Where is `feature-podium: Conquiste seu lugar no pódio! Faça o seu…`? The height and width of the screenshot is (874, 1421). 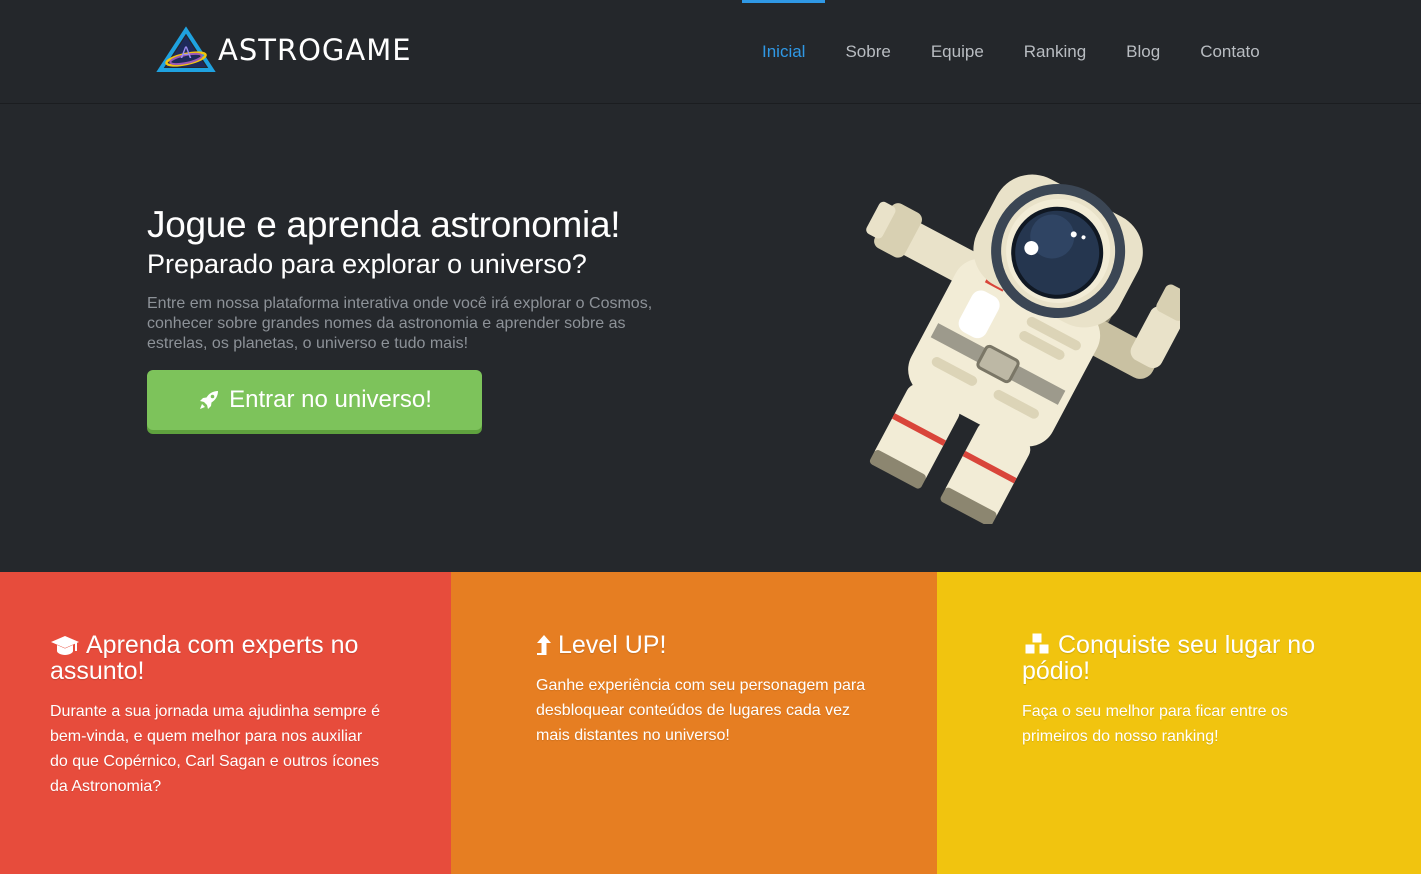 feature-podium: Conquiste seu lugar no pódio! Faça o seu… is located at coordinates (1179, 723).